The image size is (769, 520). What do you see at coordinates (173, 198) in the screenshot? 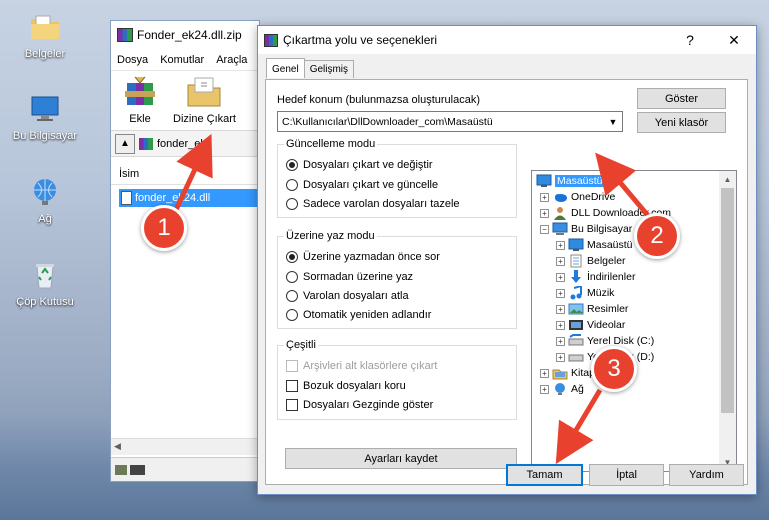
I see `file-name: fonder_ek24.dll` at bounding box center [173, 198].